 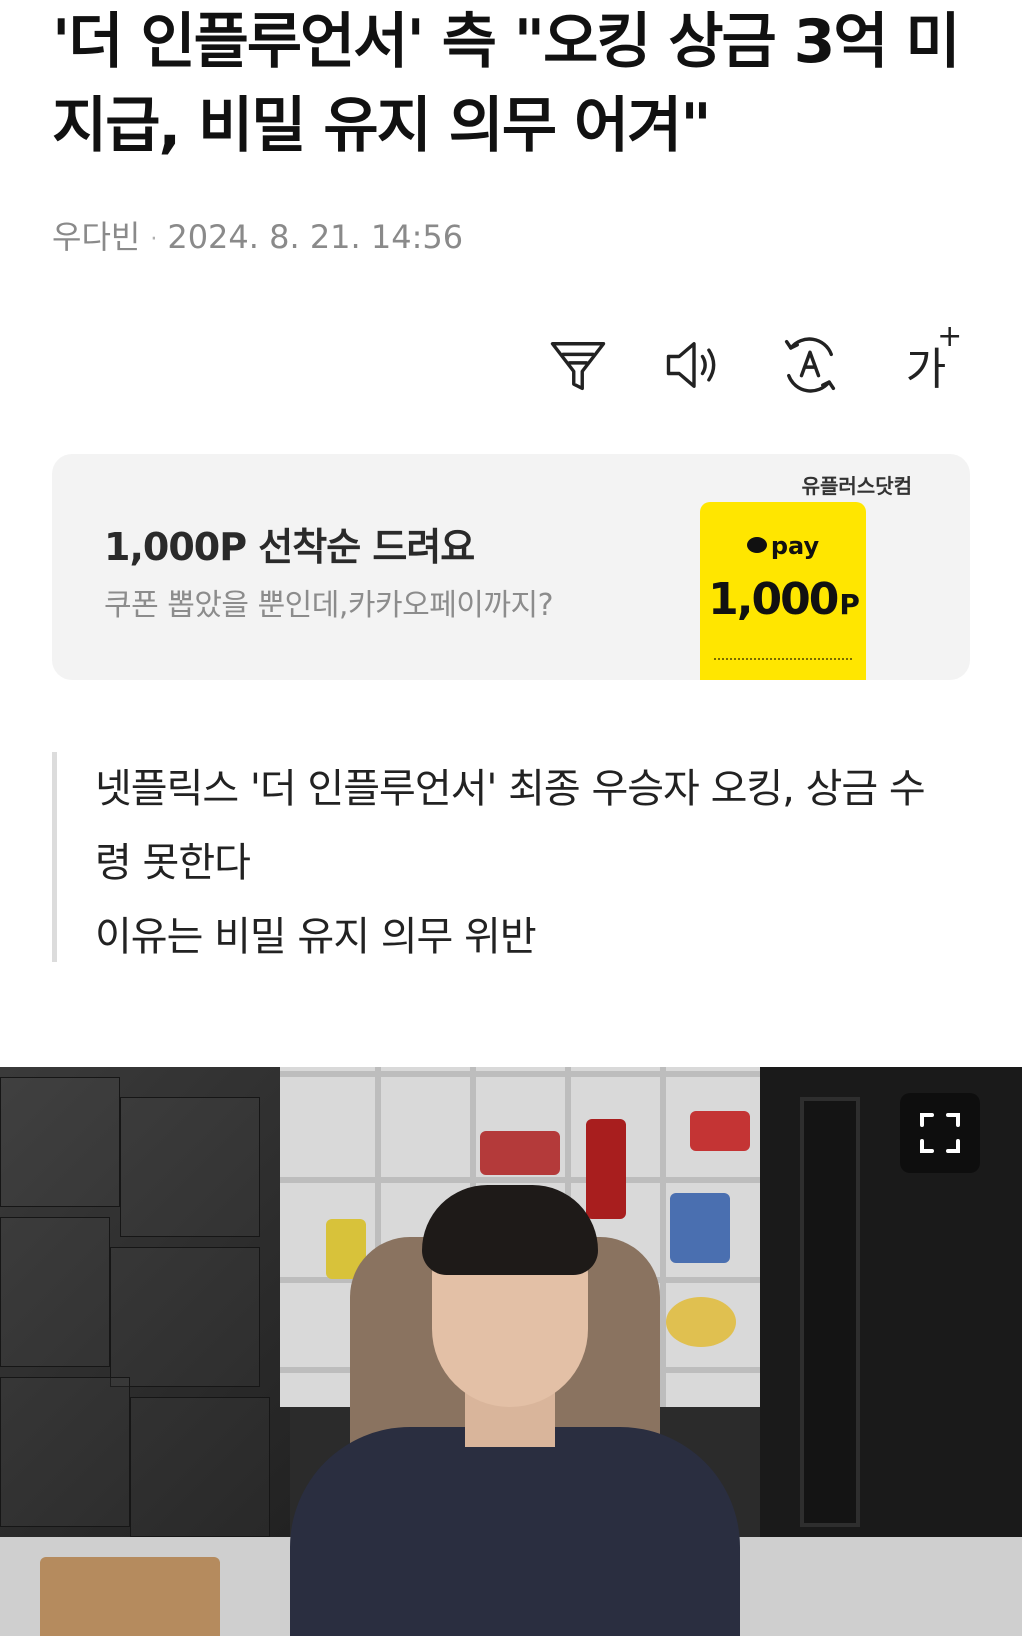 I want to click on translate-button, so click(x=810, y=365).